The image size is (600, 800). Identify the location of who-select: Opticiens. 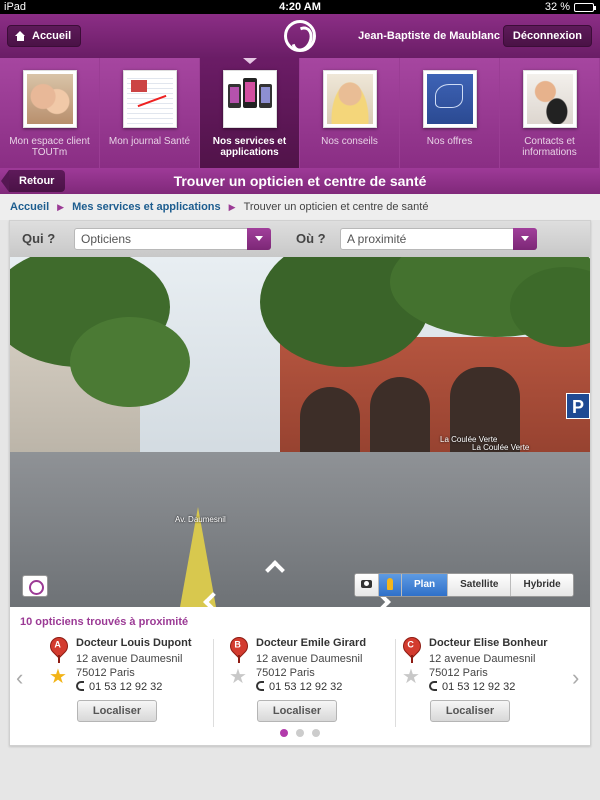
(172, 239).